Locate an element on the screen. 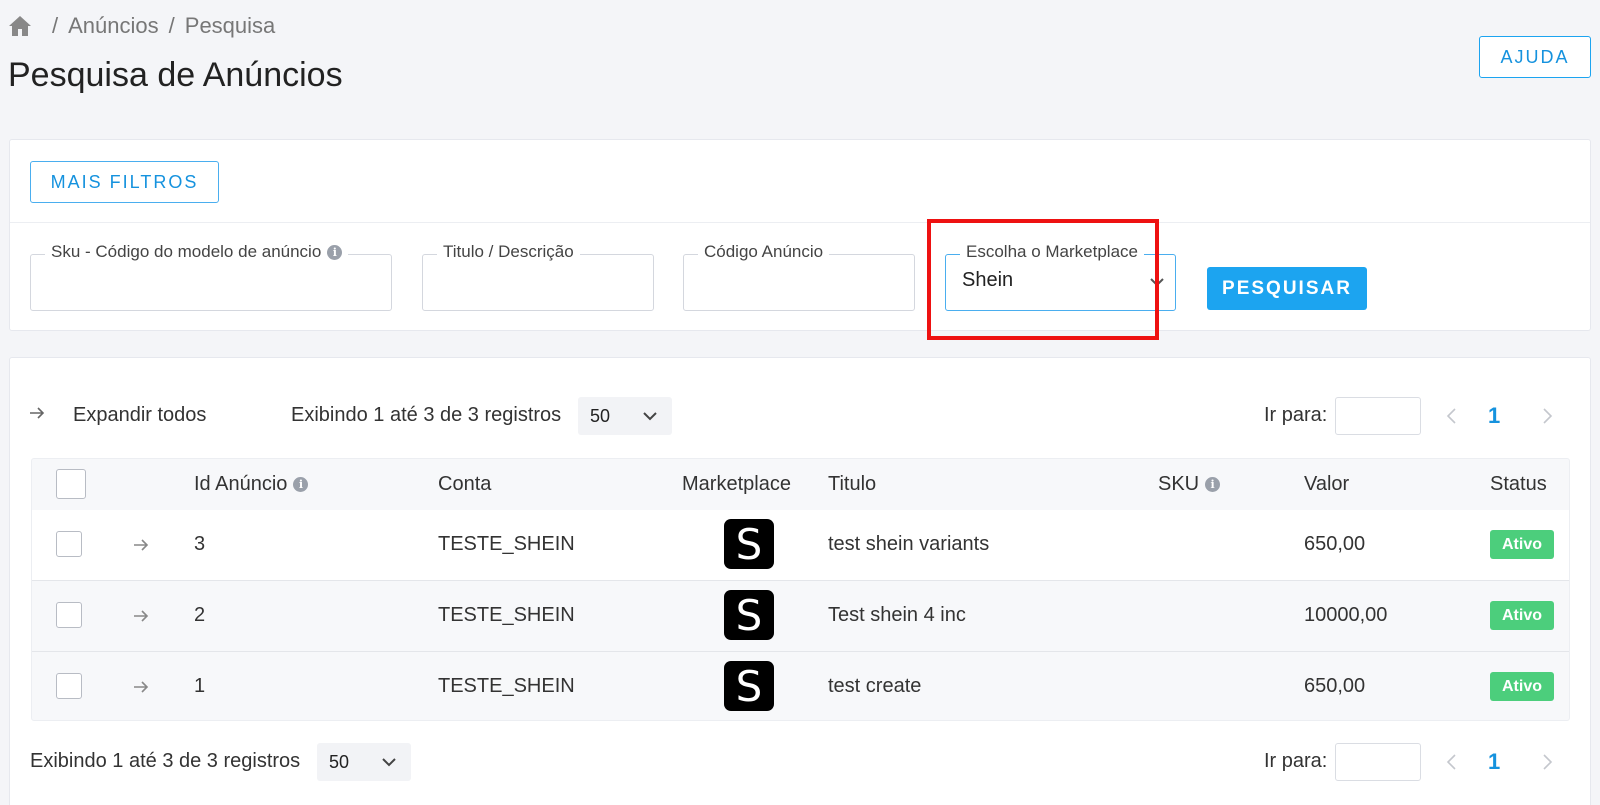  col-id: Id Anúncio i is located at coordinates (251, 484).